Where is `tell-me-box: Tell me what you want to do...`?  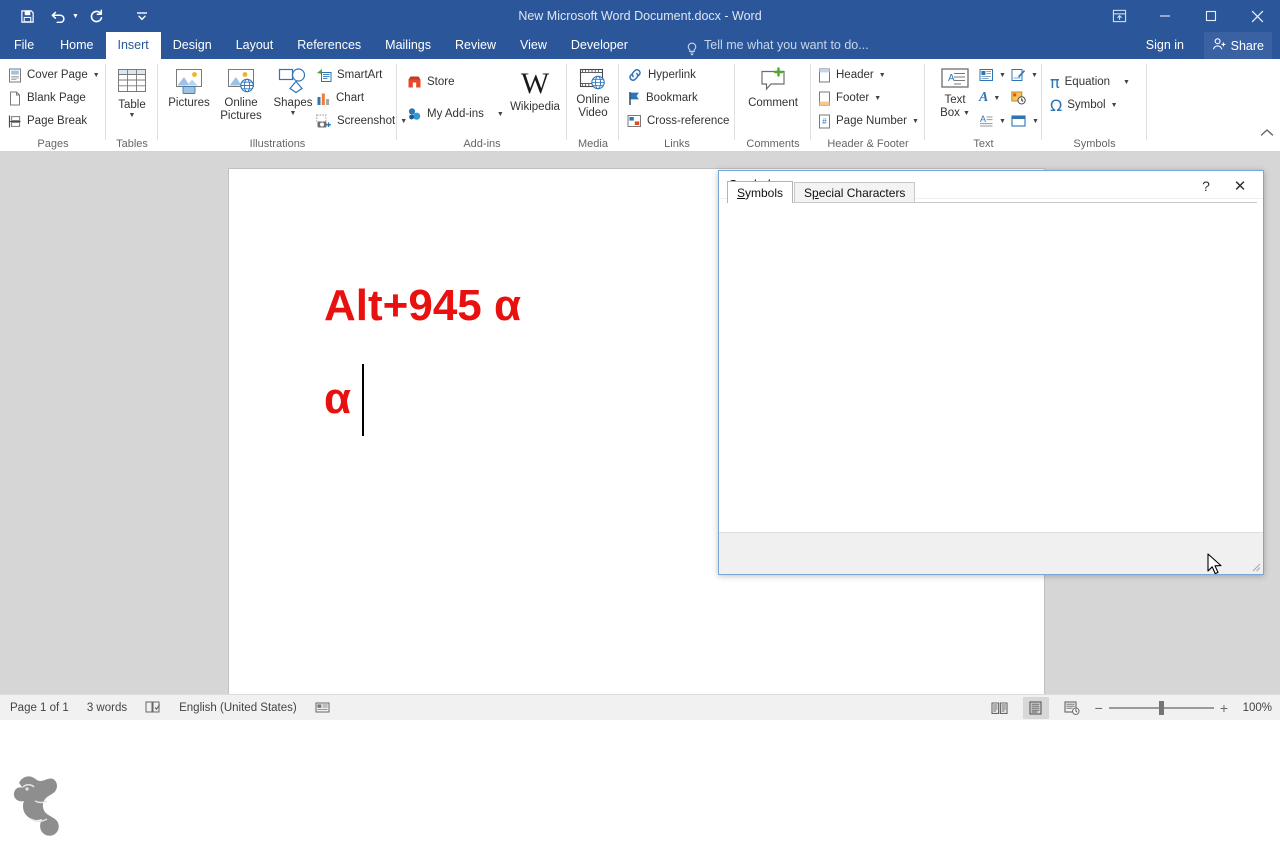 tell-me-box: Tell me what you want to do... is located at coordinates (777, 45).